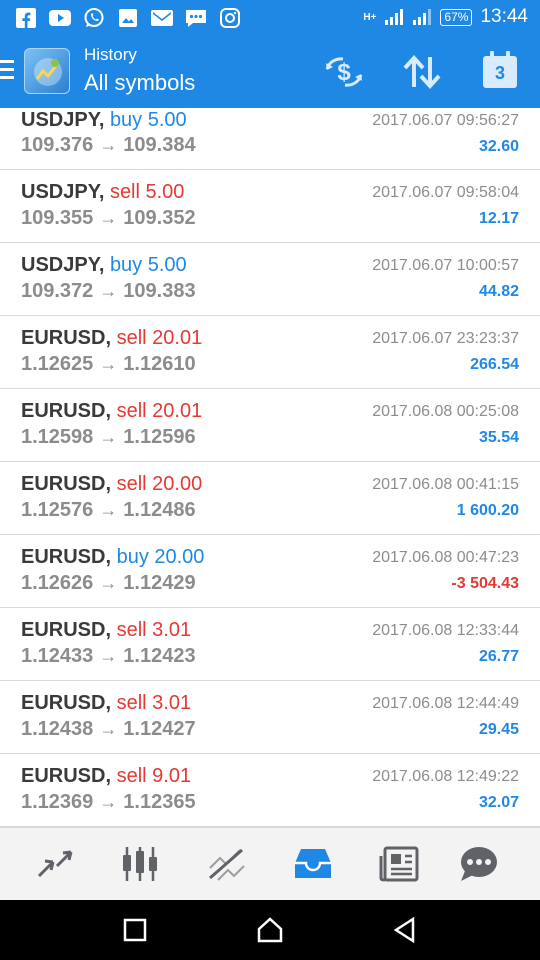  What do you see at coordinates (139, 83) in the screenshot?
I see `symbol-filter: All symbols` at bounding box center [139, 83].